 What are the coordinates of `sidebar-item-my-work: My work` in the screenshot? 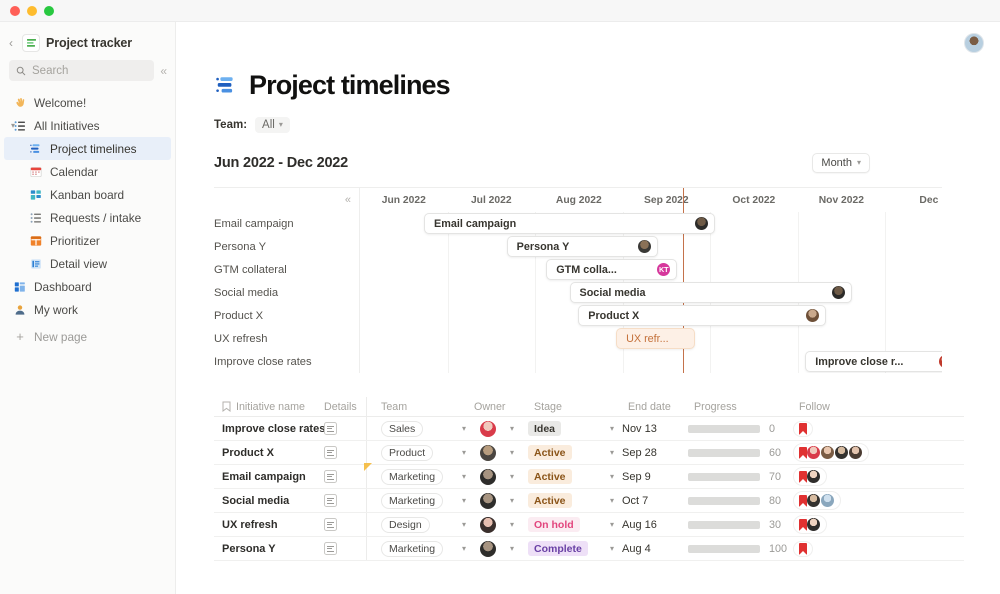 It's located at (87, 309).